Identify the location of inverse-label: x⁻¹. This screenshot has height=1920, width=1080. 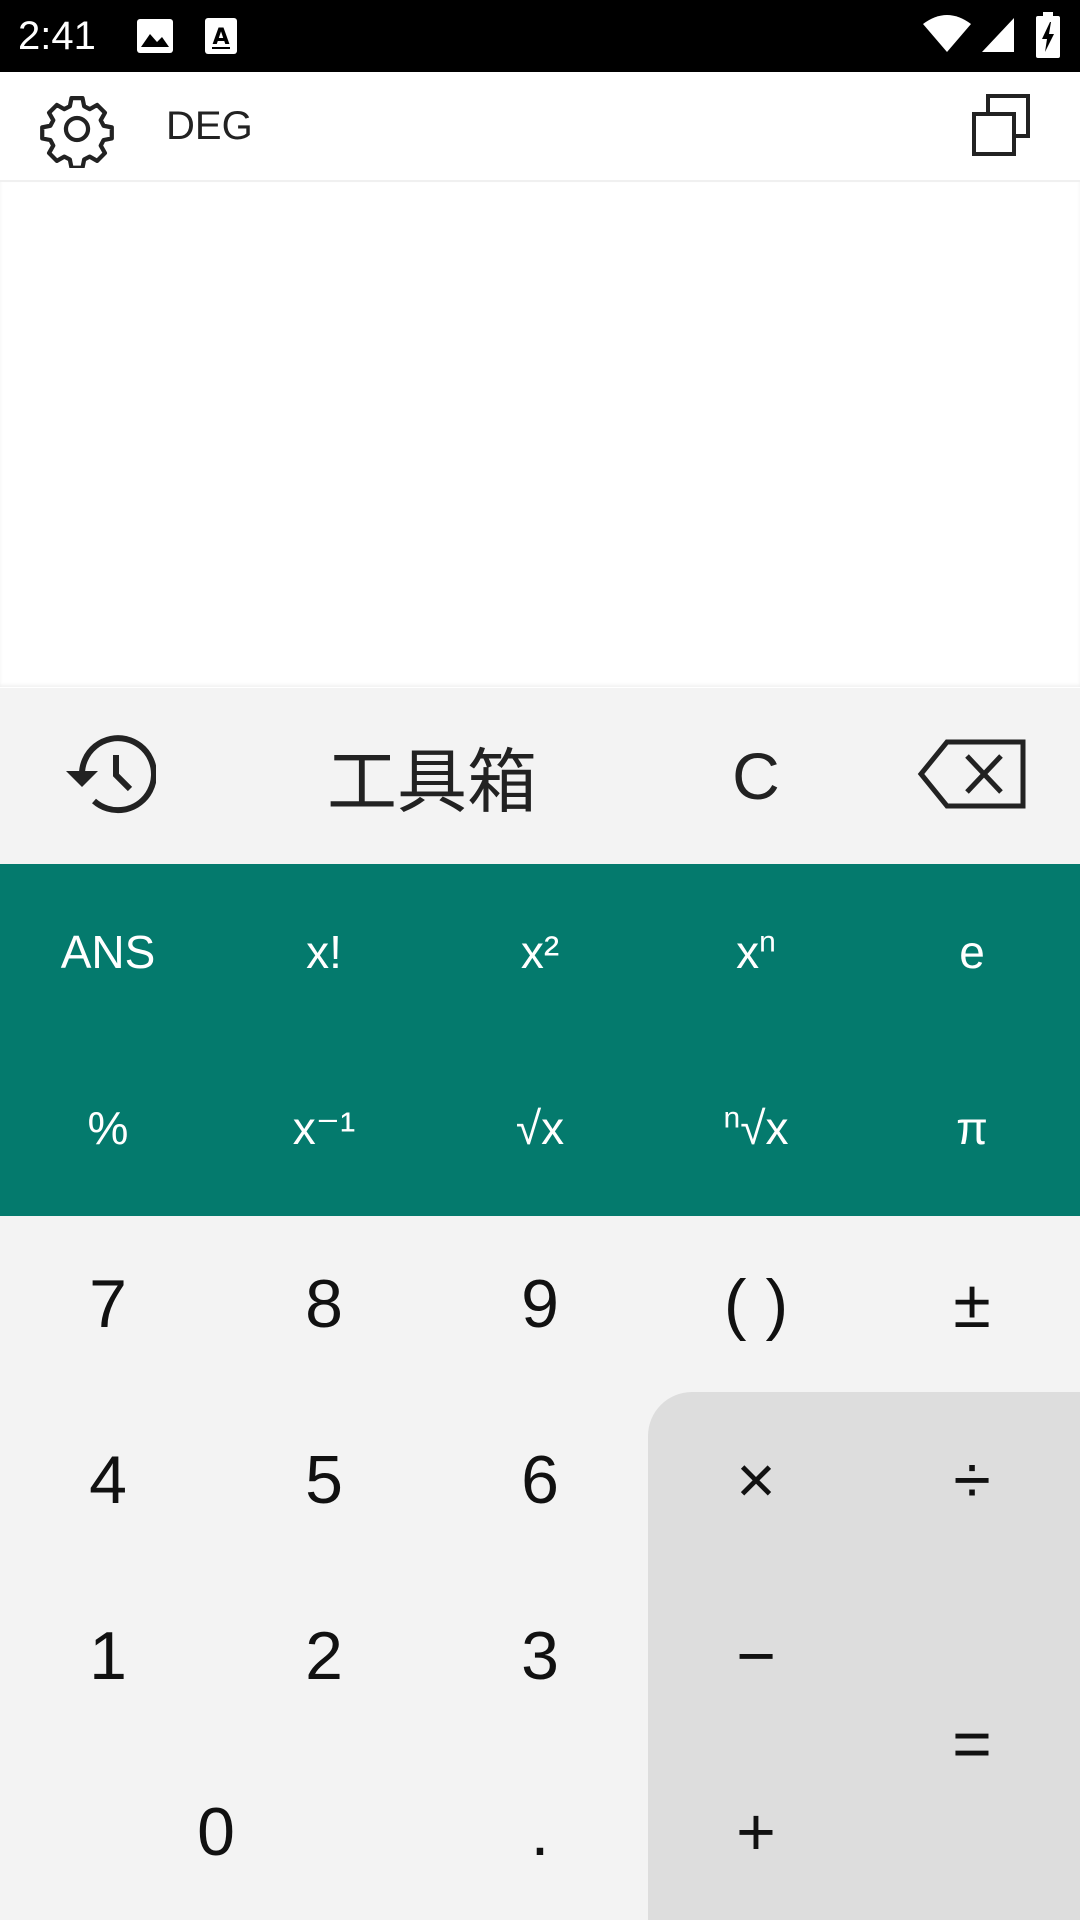
(324, 1128).